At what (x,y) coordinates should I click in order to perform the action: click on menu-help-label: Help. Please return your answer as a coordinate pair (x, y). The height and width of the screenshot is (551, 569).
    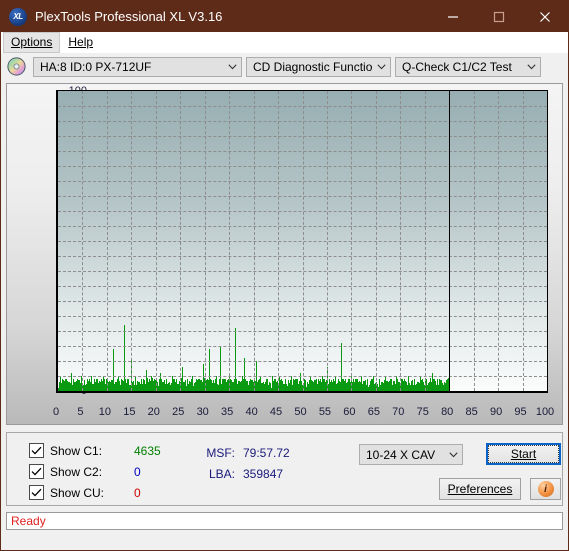
    Looking at the image, I should click on (81, 42).